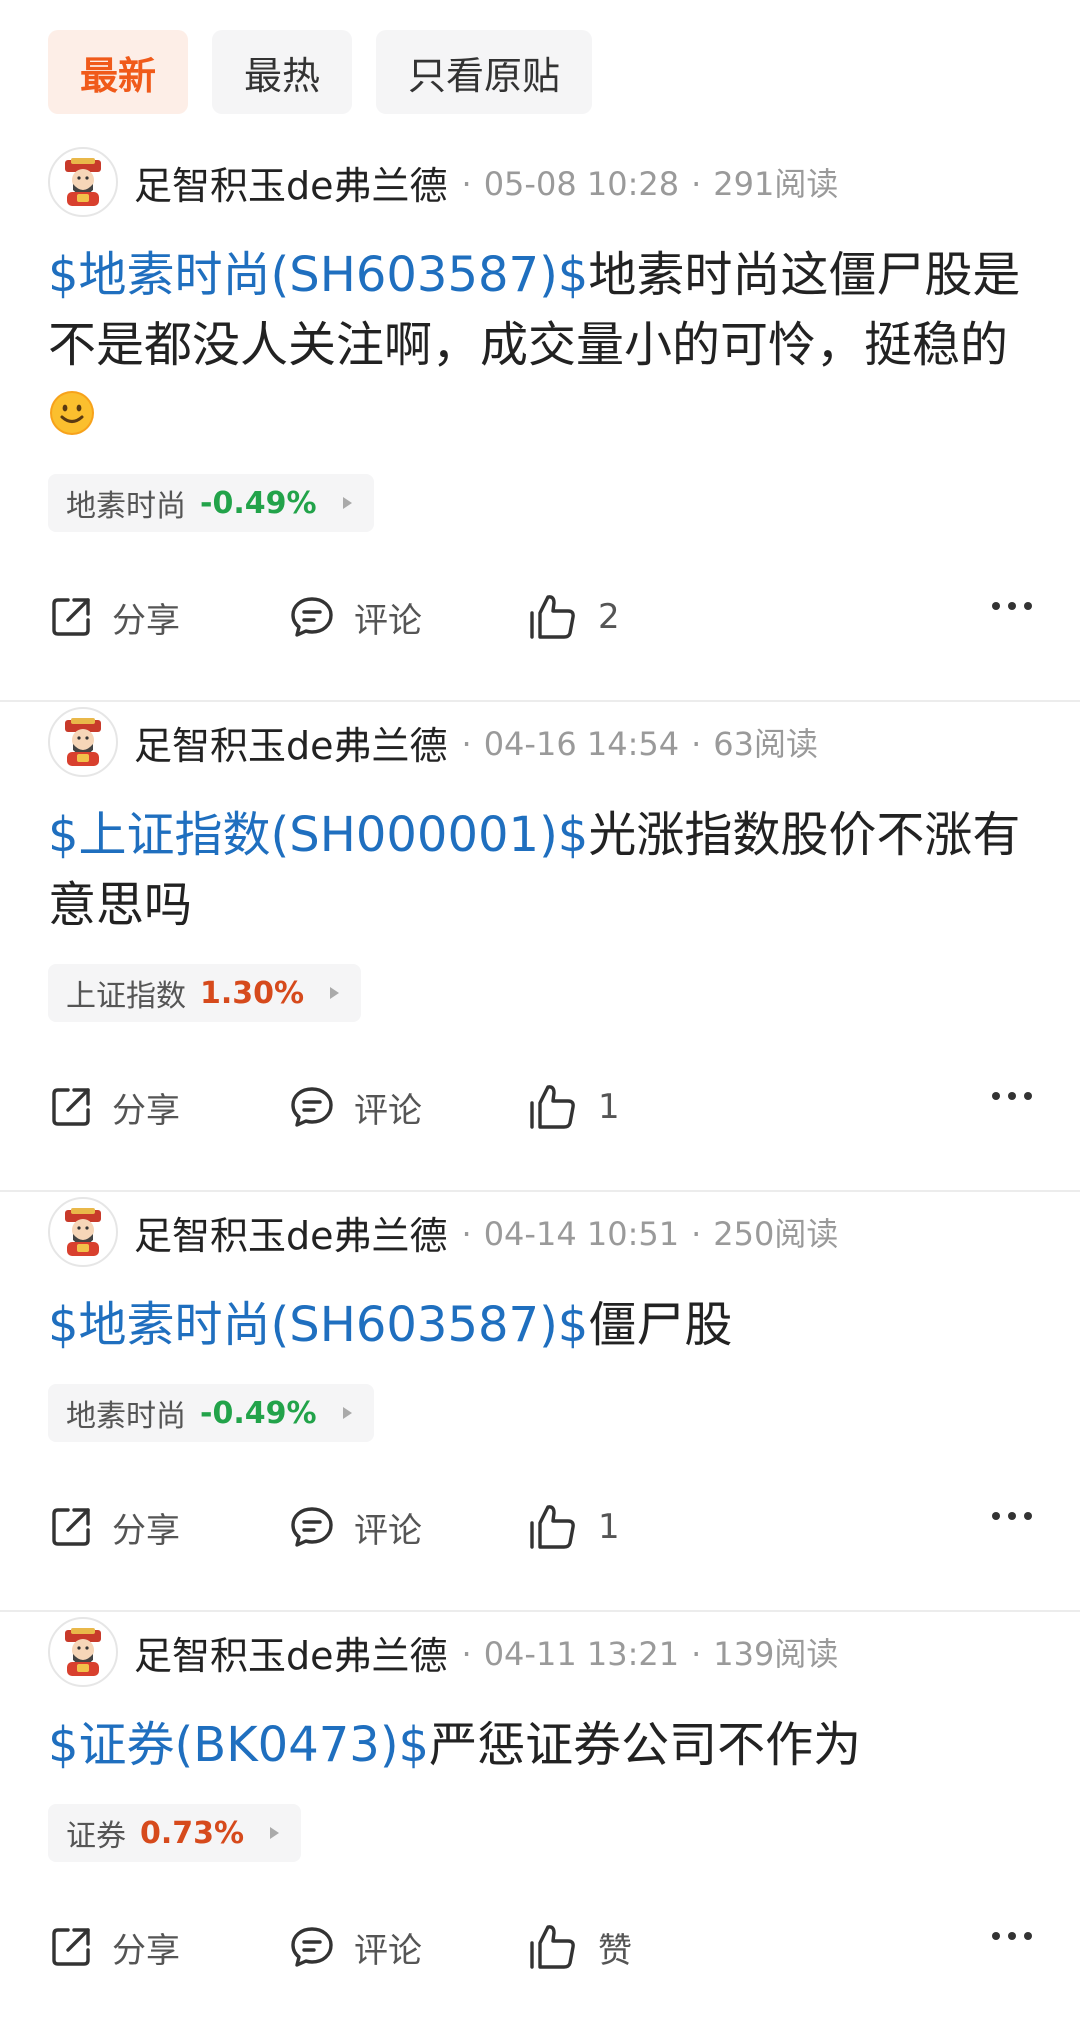 Image resolution: width=1080 pixels, height=2023 pixels. Describe the element at coordinates (96, 1836) in the screenshot. I see `stock-name: 证券` at that location.